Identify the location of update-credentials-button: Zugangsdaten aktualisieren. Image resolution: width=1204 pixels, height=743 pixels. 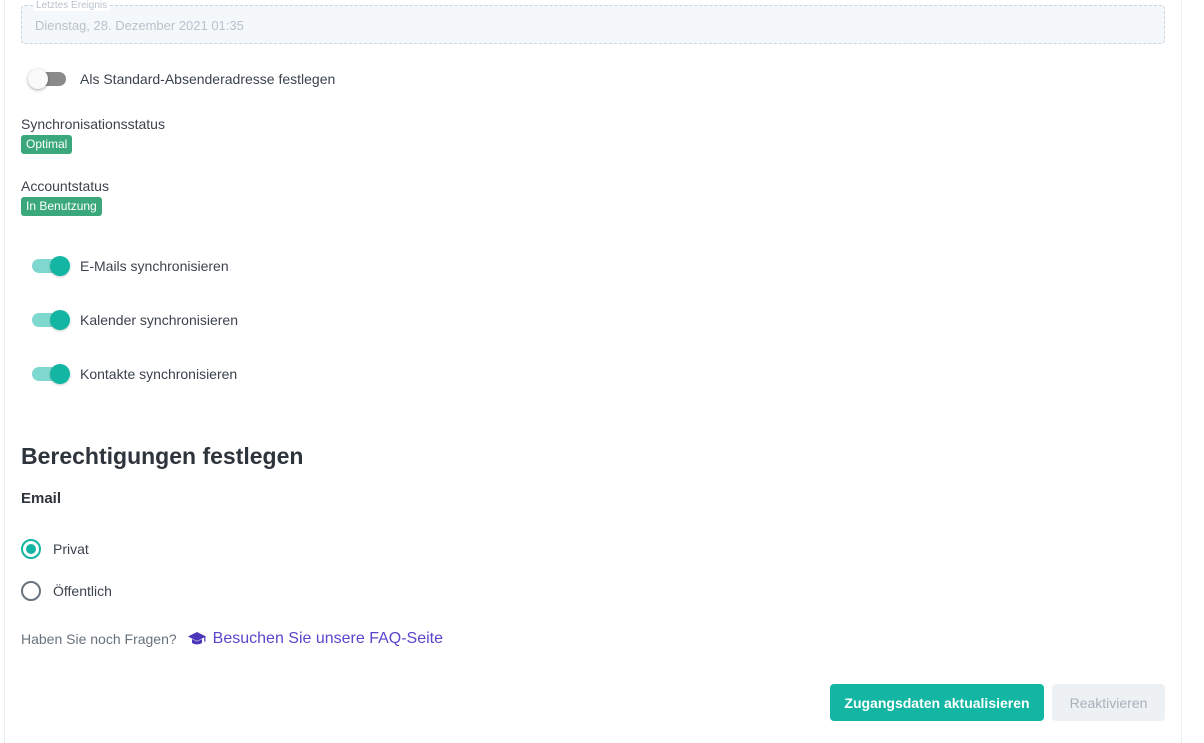
(937, 702).